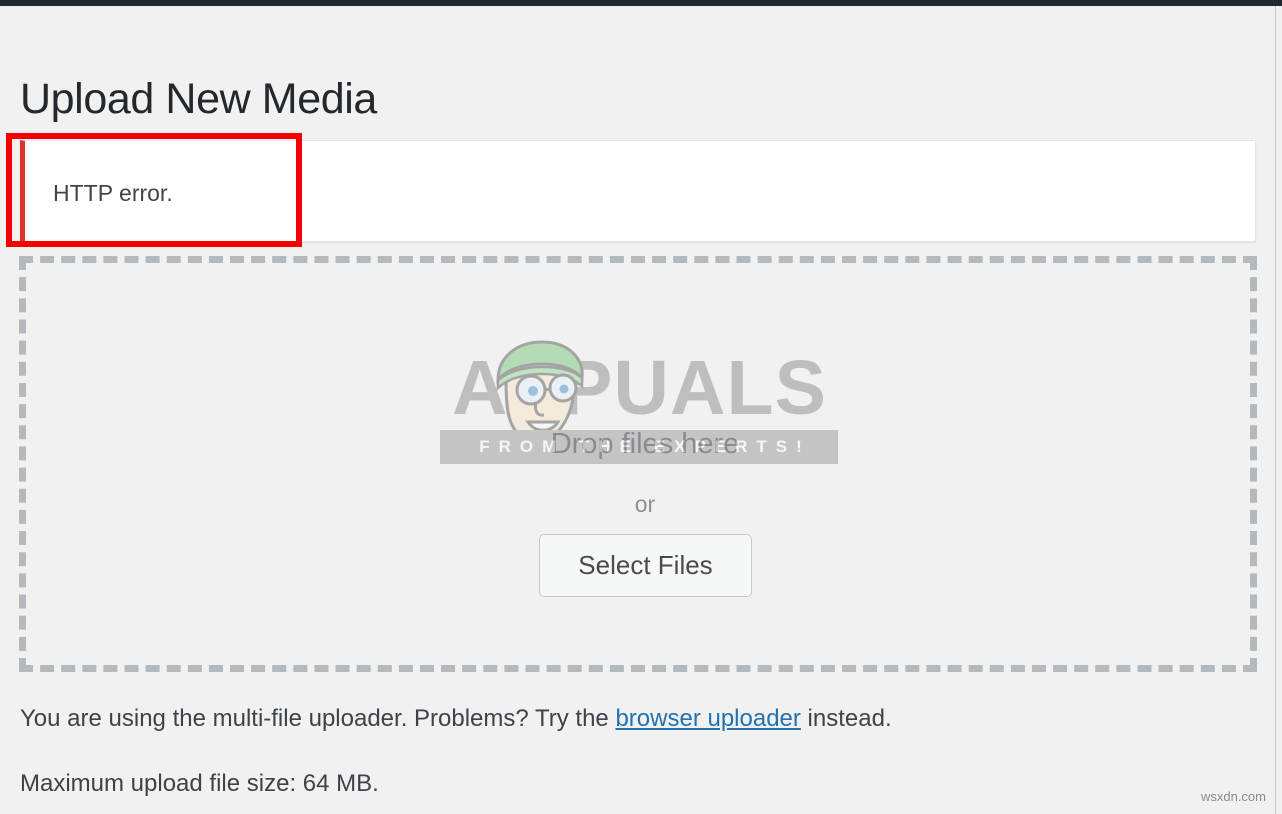 The width and height of the screenshot is (1282, 814). I want to click on or-label: or, so click(645, 504).